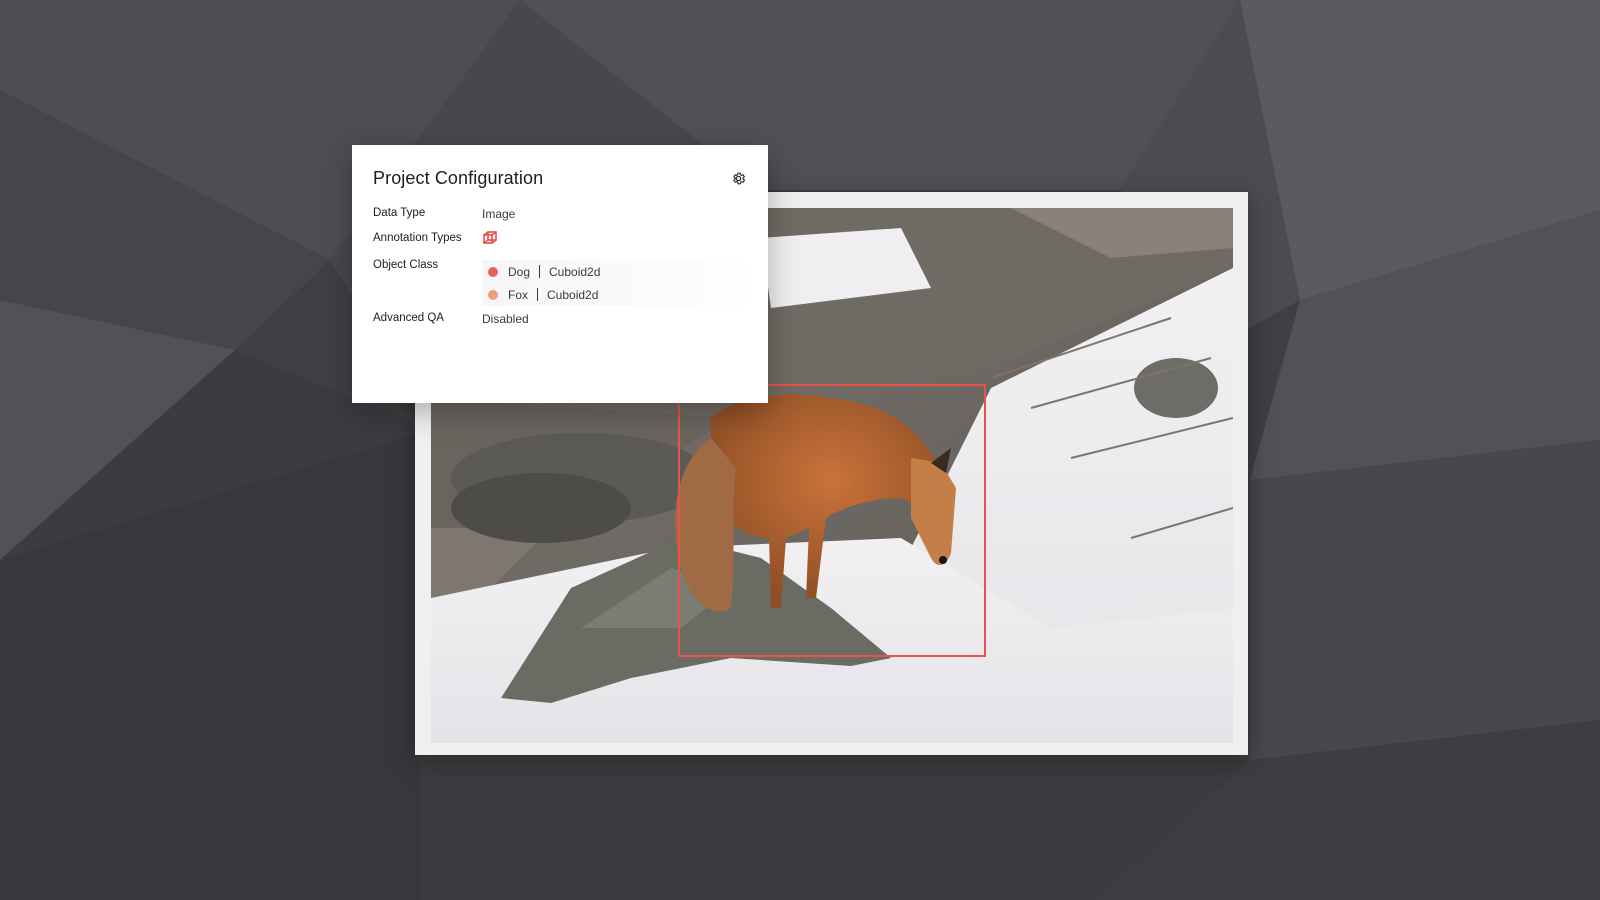  I want to click on annotation-types-label: Annotation Types, so click(417, 238).